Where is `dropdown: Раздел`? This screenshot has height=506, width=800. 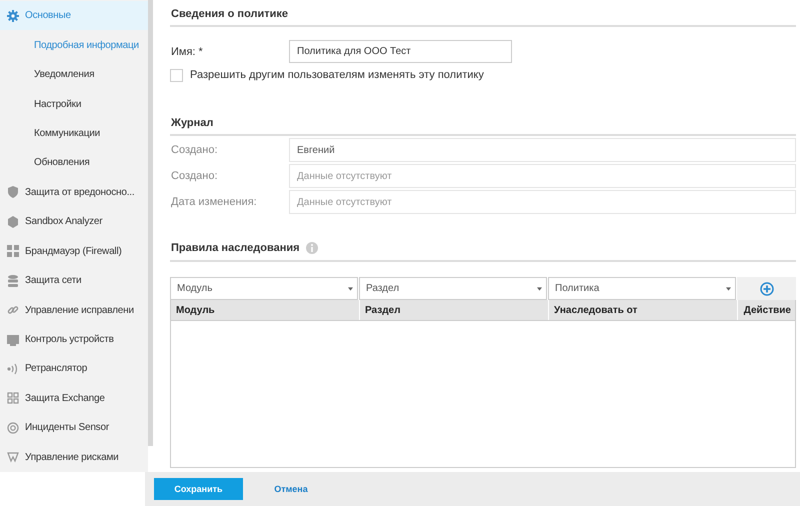 dropdown: Раздел is located at coordinates (453, 288).